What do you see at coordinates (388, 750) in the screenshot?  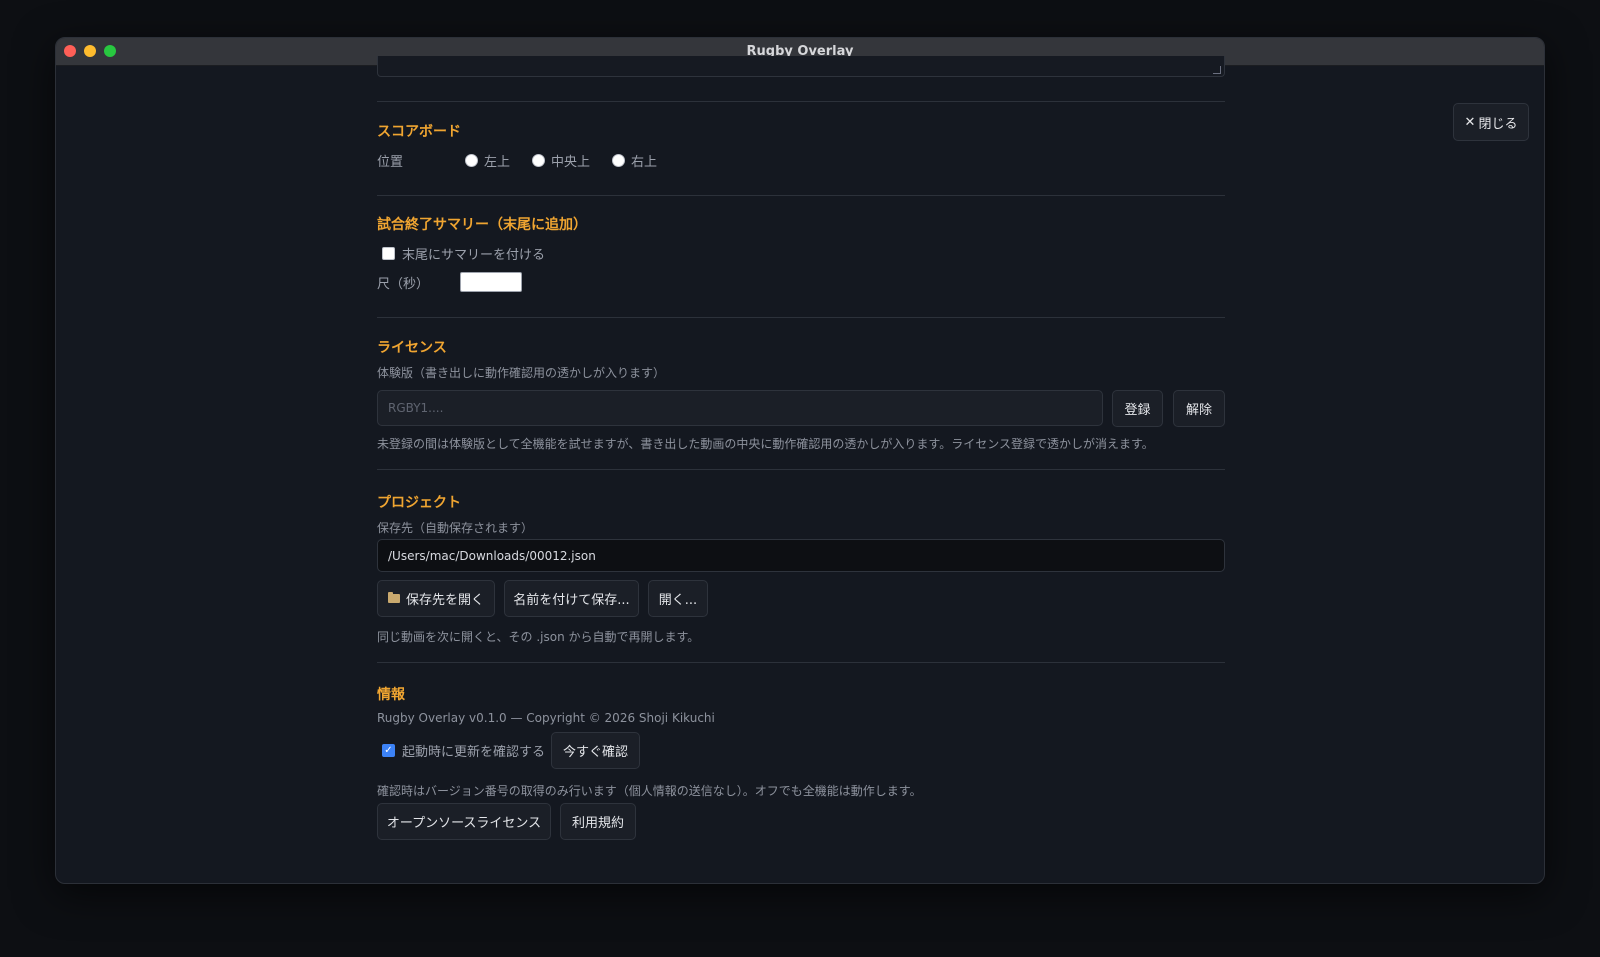 I see `update-check-checkbox: ✓` at bounding box center [388, 750].